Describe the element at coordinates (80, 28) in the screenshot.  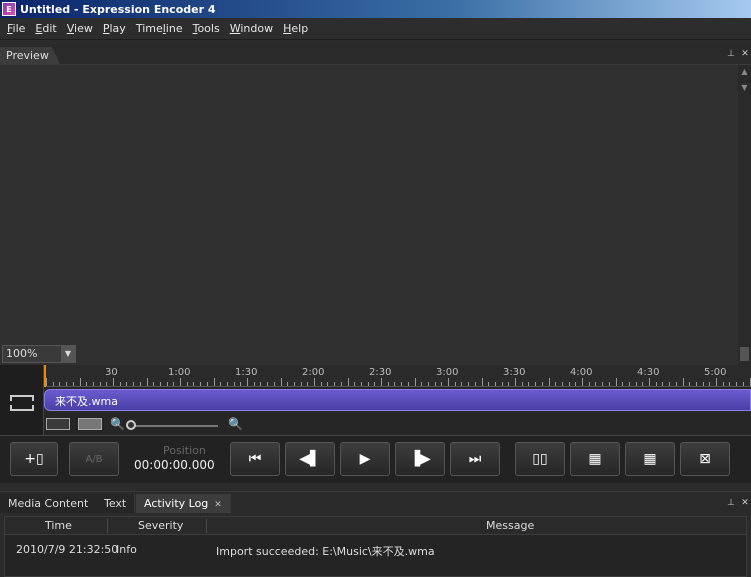
I see `menu-view: View` at that location.